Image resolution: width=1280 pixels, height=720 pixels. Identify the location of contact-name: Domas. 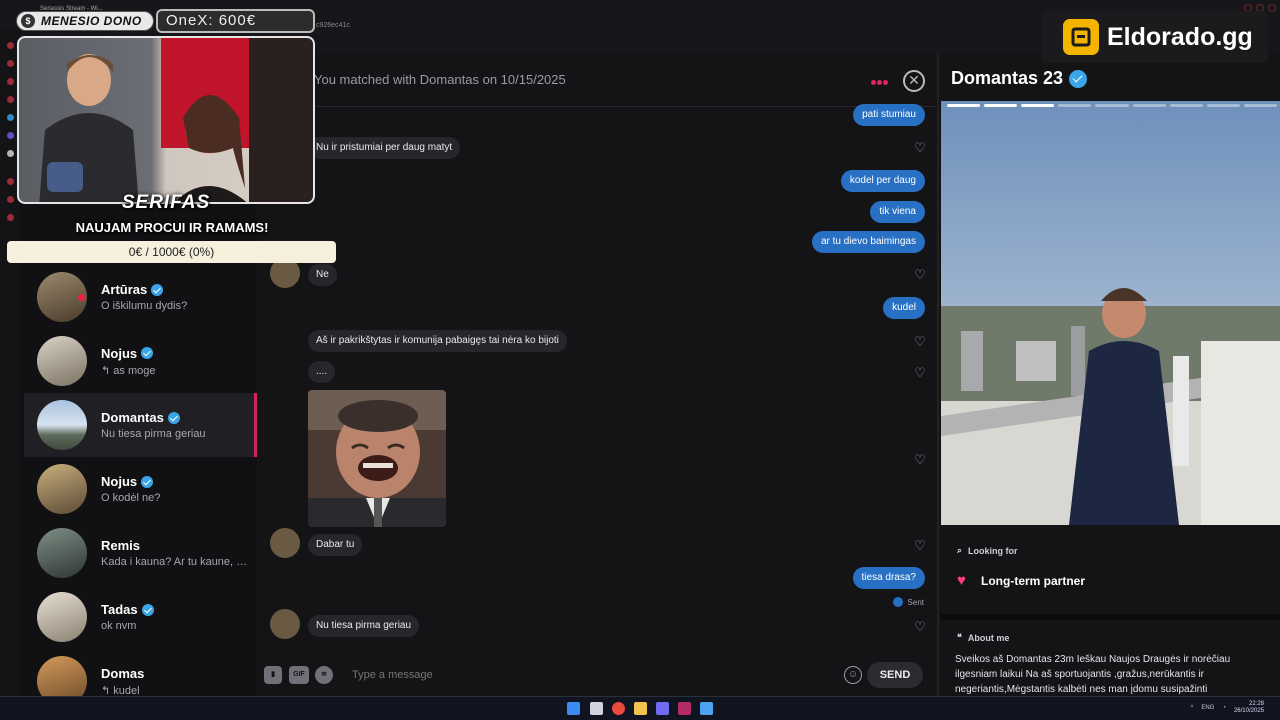
(123, 673).